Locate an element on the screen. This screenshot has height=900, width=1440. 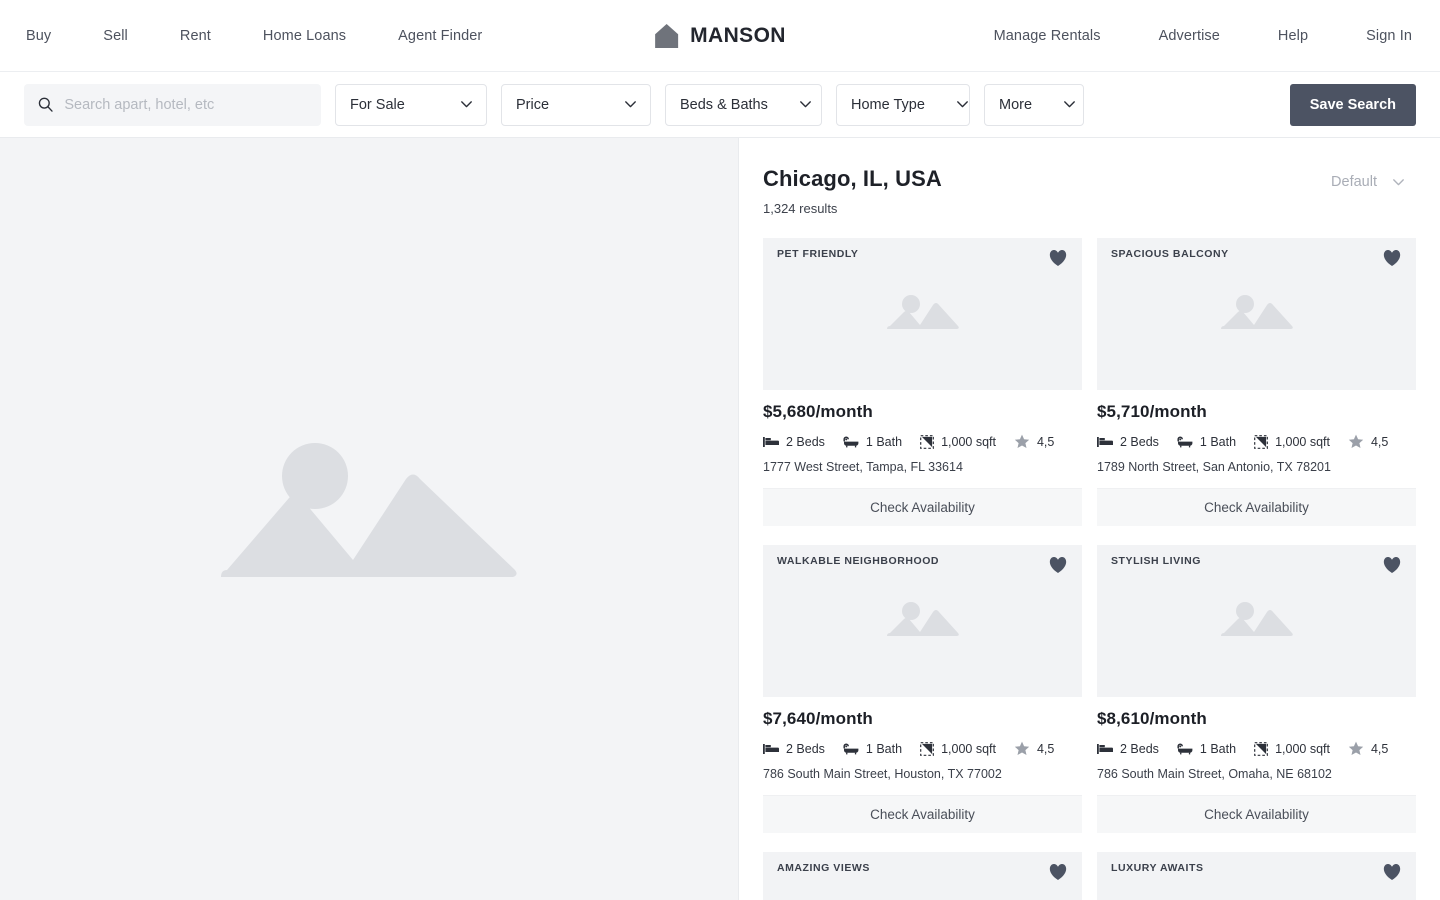
image-placeholder-icon is located at coordinates (922, 312).